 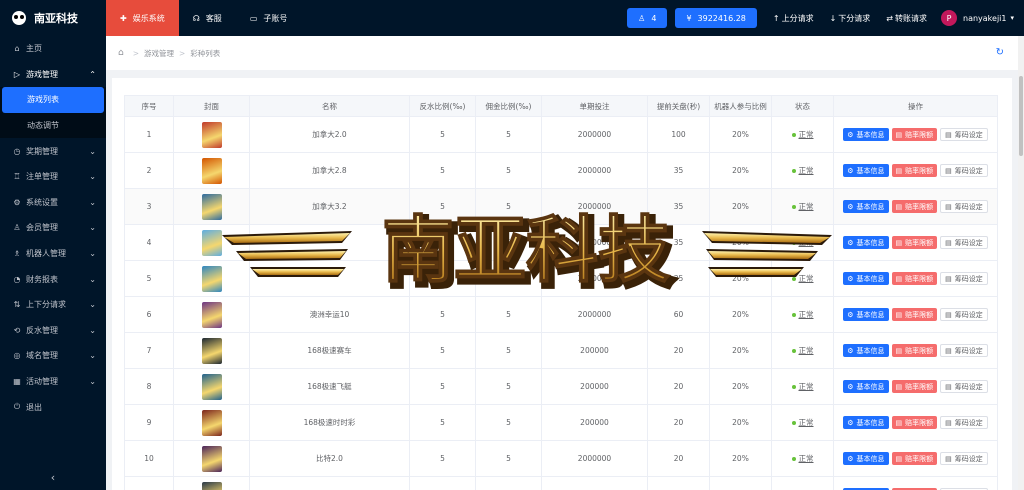 What do you see at coordinates (561, 350) in the screenshot?
I see `table-row: 7 168极速赛车 5 5 200000 20 20% 正常 ⚙ 基本信息 ▤ 赔率限额 ▤ 筹码设定` at bounding box center [561, 350].